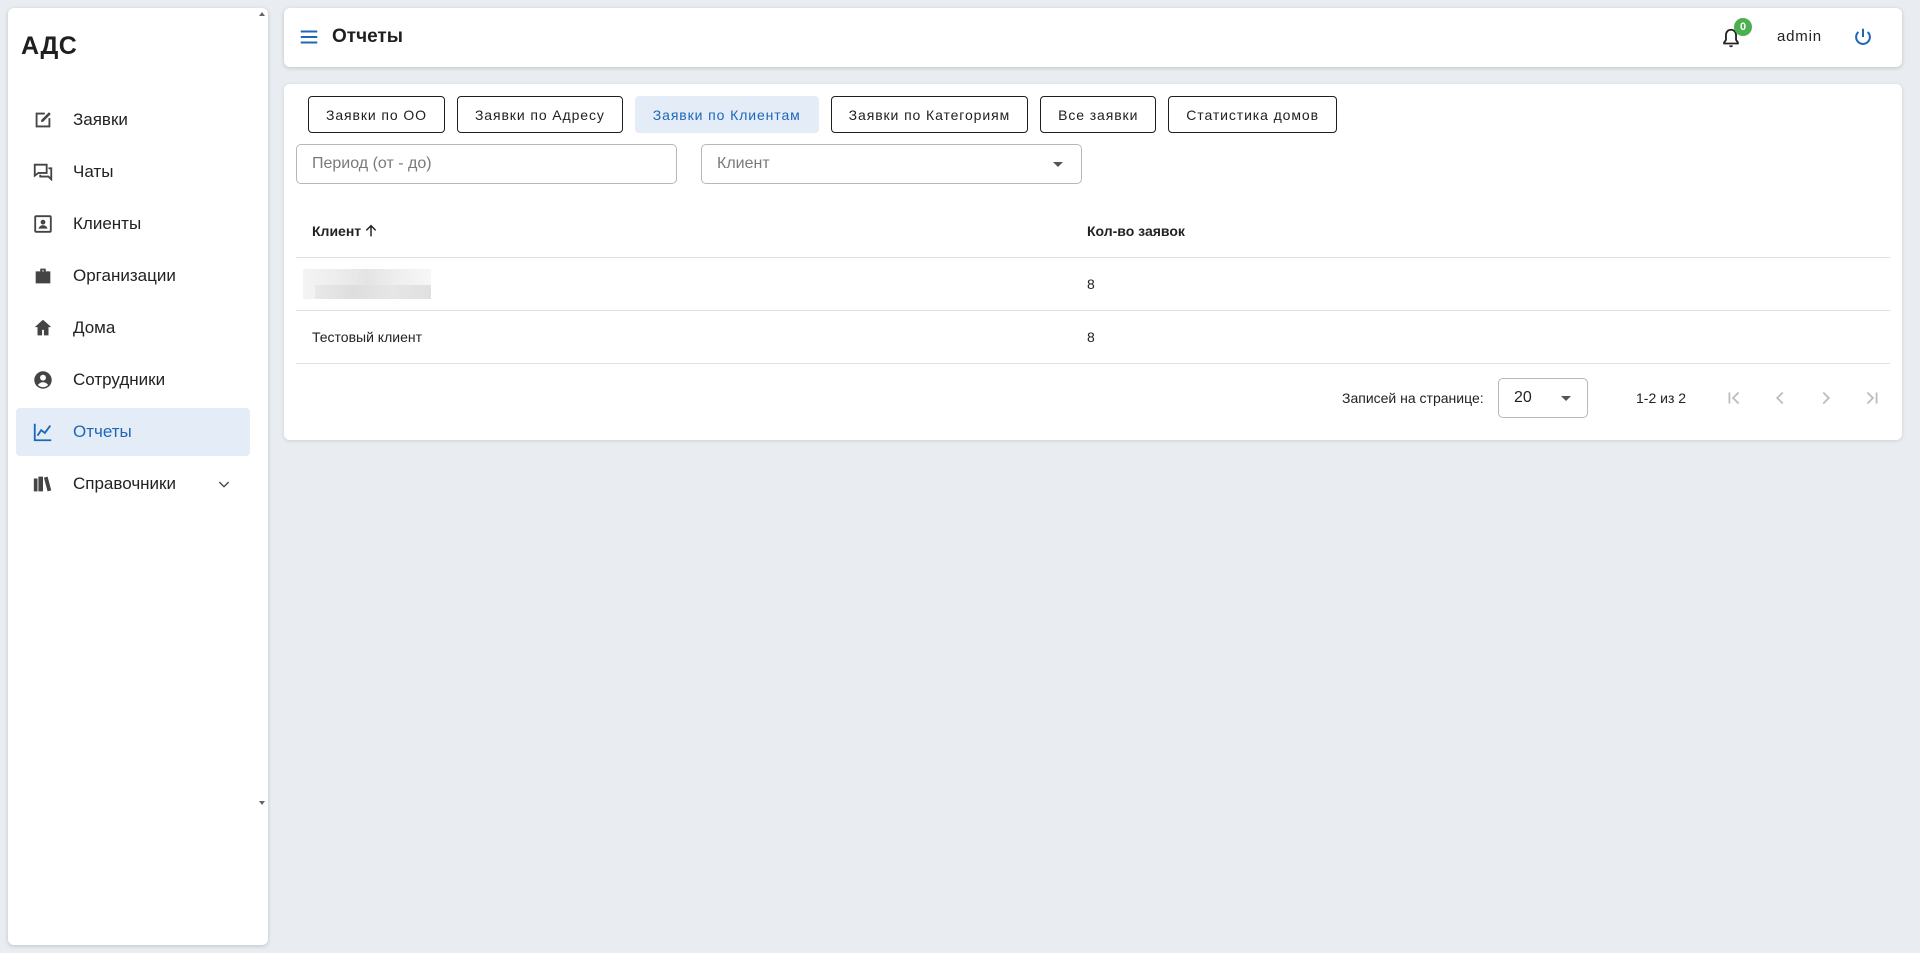  I want to click on tab-requests-by-address: Заявки по Адресу, so click(539, 114).